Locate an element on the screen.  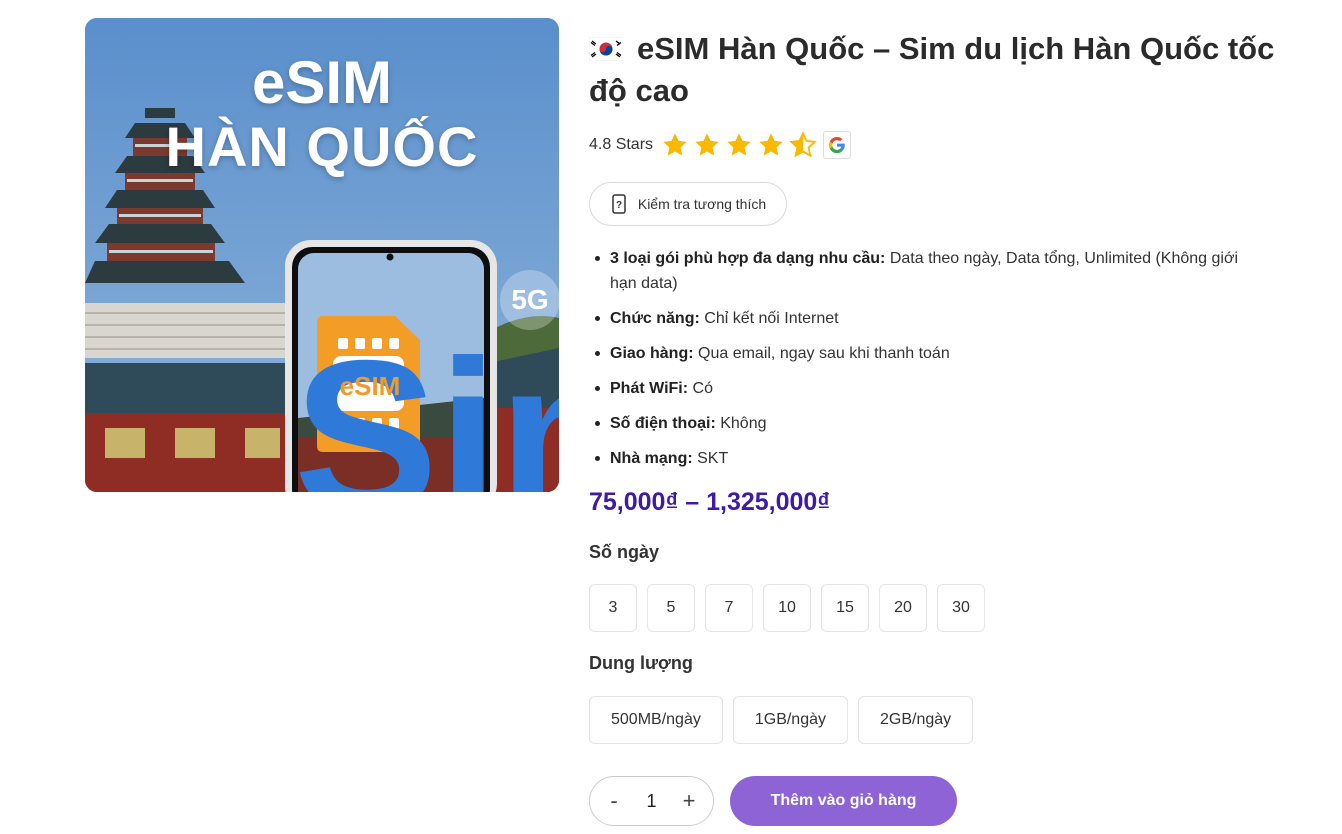
days-option: 10 is located at coordinates (787, 608).